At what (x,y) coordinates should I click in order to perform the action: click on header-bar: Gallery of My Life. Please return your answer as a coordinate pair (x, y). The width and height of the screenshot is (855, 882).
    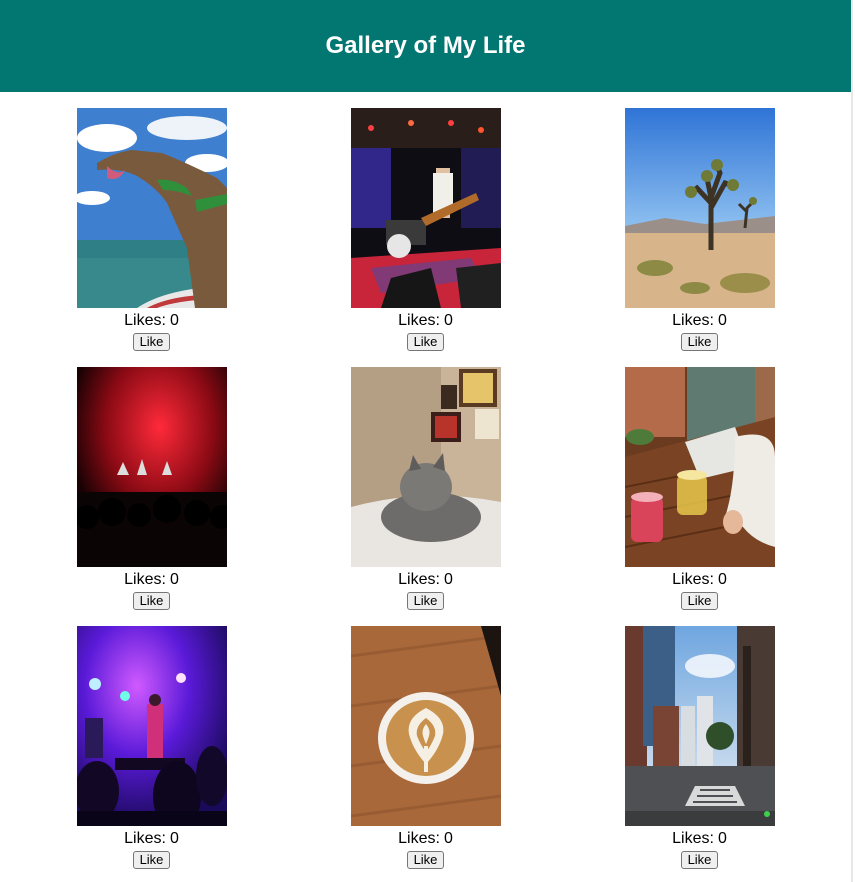
    Looking at the image, I should click on (425, 46).